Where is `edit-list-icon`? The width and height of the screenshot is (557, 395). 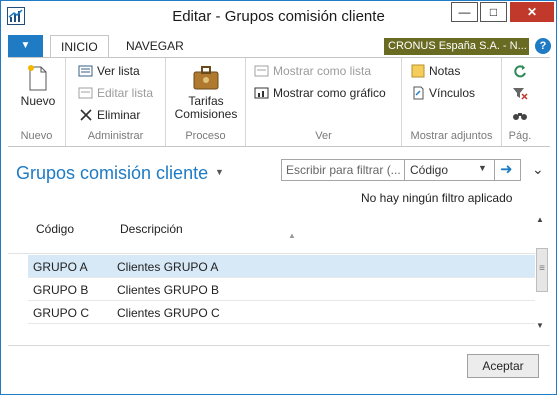
edit-list-icon is located at coordinates (86, 93).